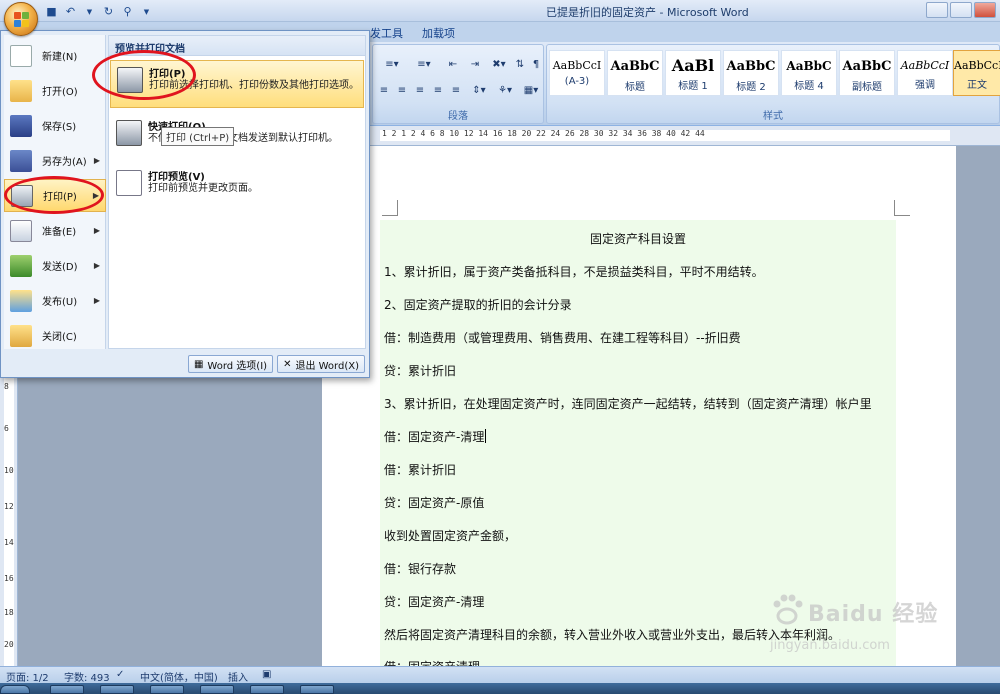 The width and height of the screenshot is (1000, 694). What do you see at coordinates (937, 10) in the screenshot?
I see `minimize-button` at bounding box center [937, 10].